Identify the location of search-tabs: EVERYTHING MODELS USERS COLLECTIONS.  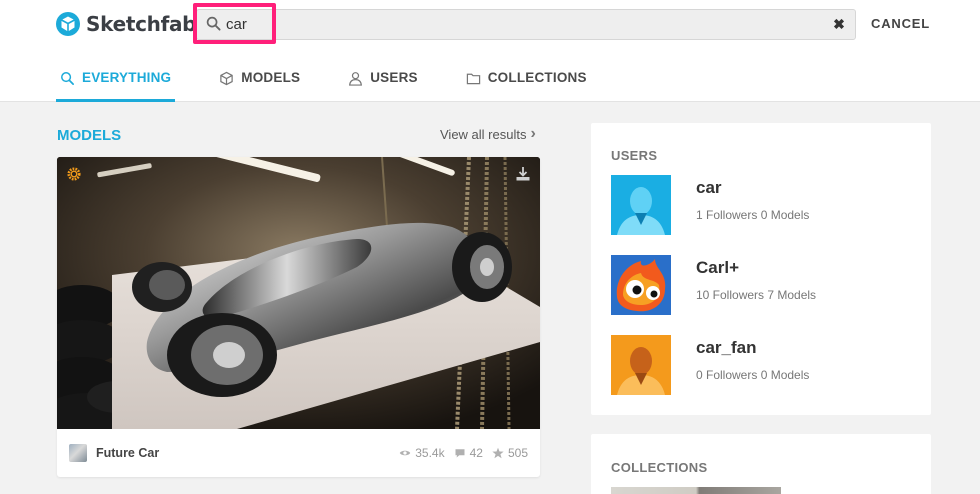
(343, 86).